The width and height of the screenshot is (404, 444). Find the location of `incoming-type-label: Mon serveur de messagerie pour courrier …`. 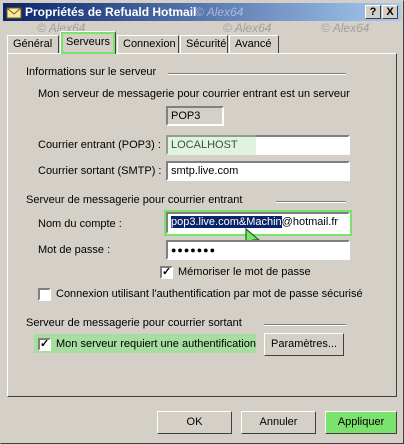

incoming-type-label: Mon serveur de messagerie pour courrier … is located at coordinates (194, 94).